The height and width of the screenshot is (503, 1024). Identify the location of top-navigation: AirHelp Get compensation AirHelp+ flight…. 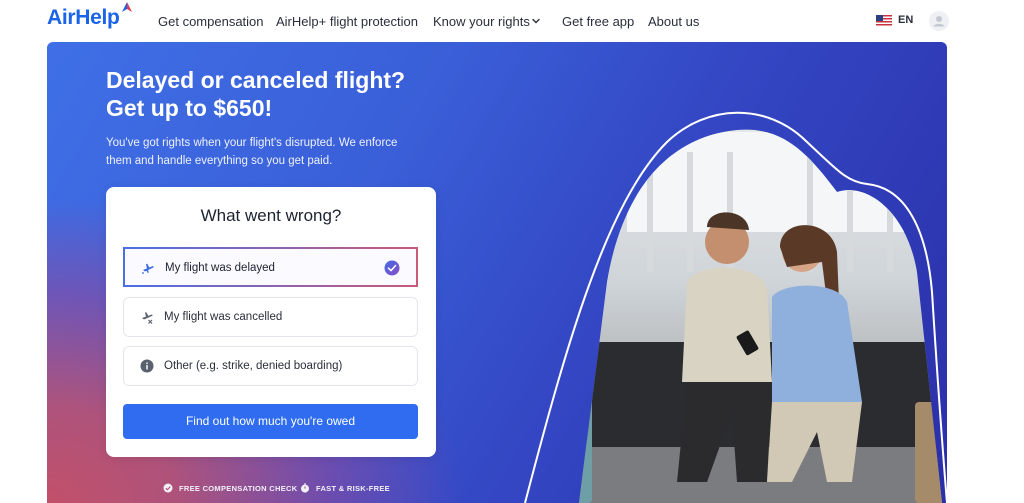
(512, 21).